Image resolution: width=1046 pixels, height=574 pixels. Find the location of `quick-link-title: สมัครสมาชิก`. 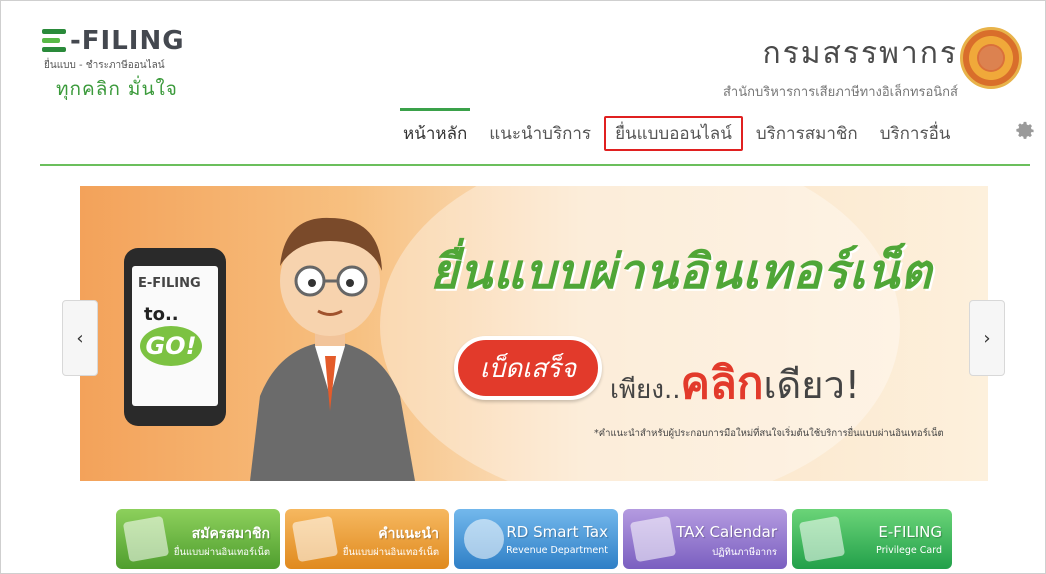

quick-link-title: สมัครสมาชิก is located at coordinates (230, 534).